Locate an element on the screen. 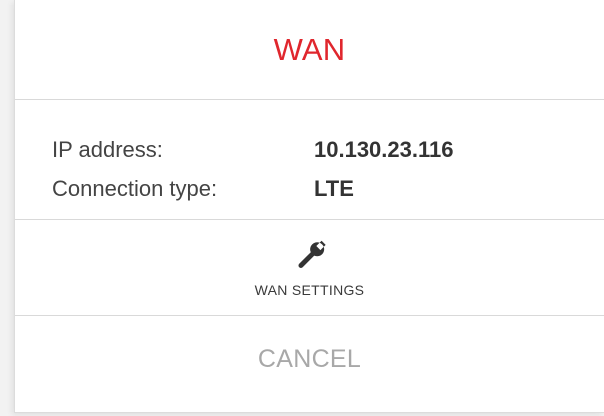  cancel-label: CANCEL is located at coordinates (309, 358).